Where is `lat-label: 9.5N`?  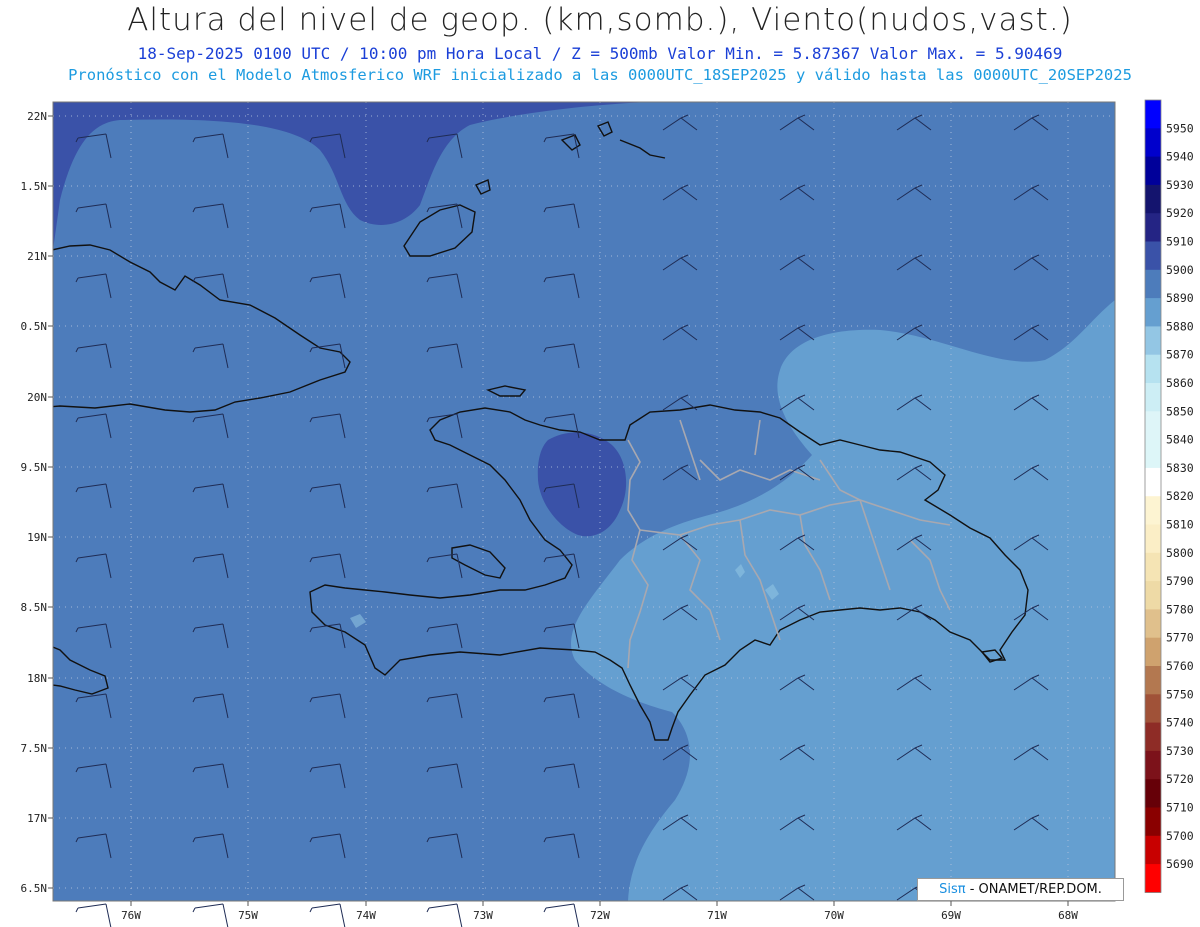 lat-label: 9.5N is located at coordinates (34, 467).